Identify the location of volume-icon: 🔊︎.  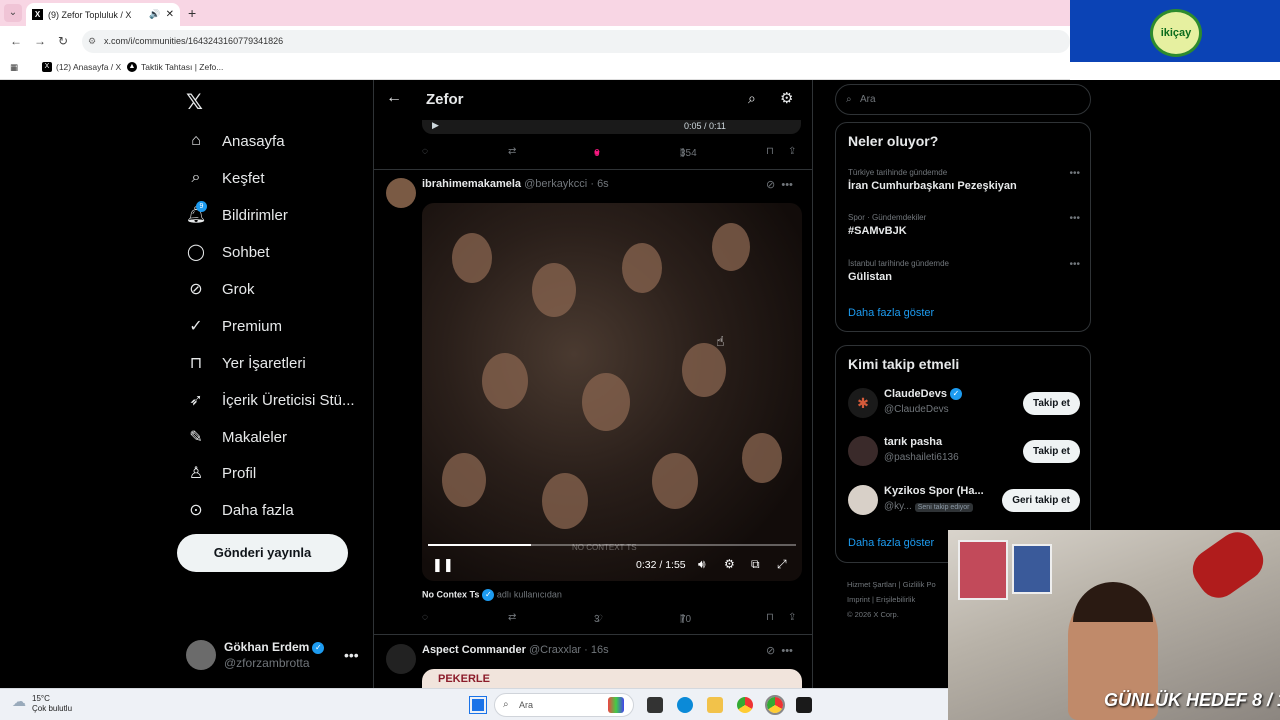
(702, 564).